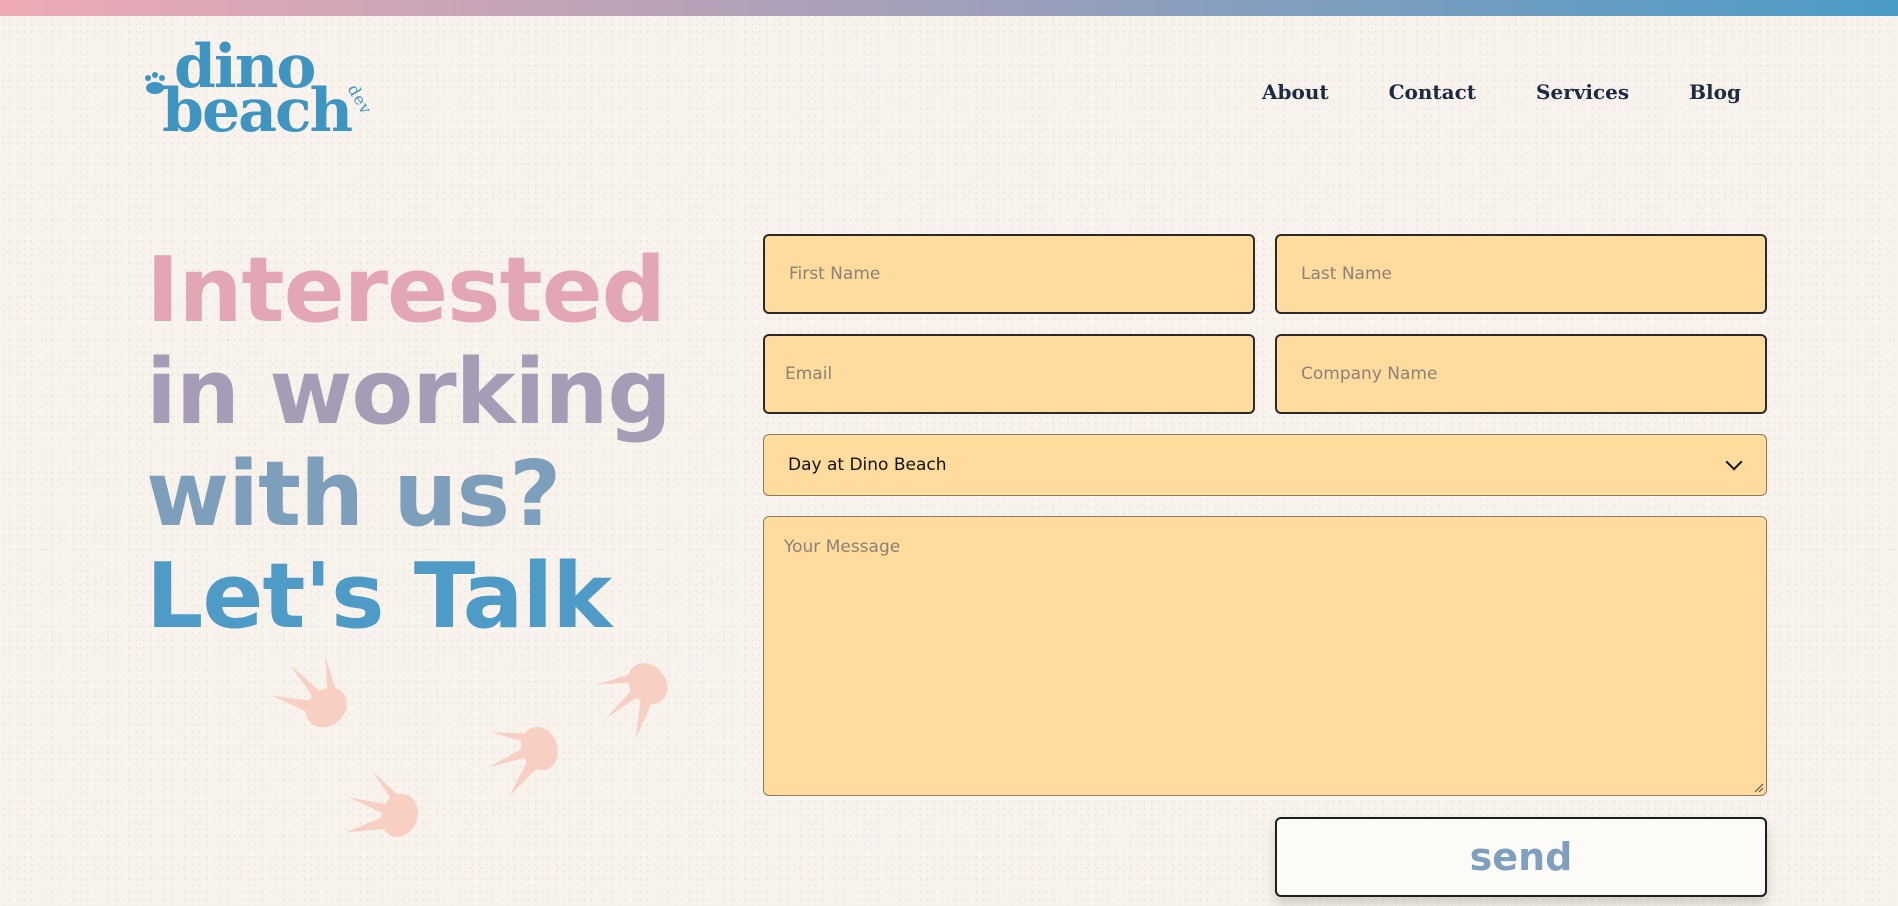  I want to click on top-gradient-bar, so click(949, 8).